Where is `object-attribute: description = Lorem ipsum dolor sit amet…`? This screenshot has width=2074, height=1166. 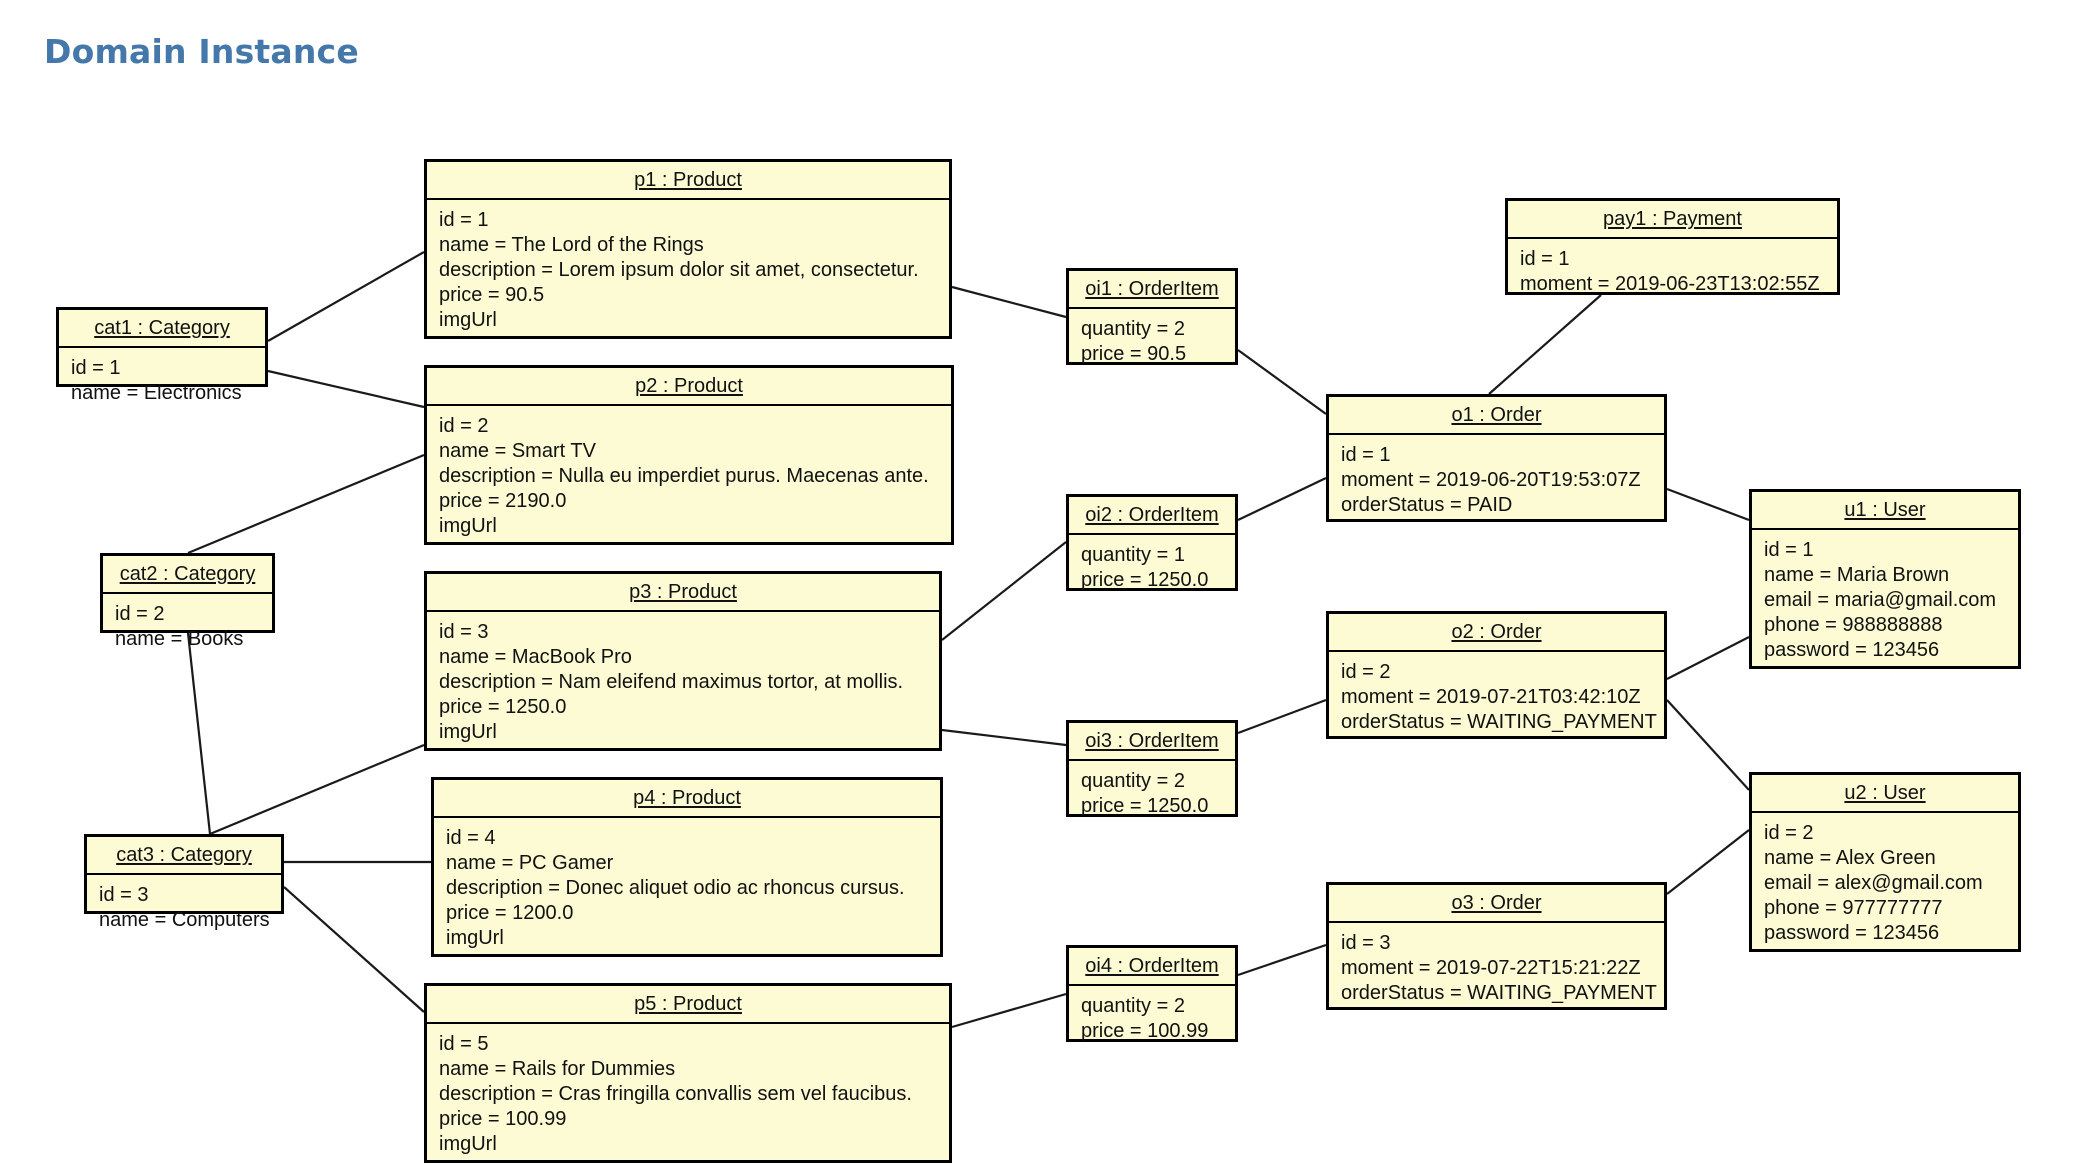
object-attribute: description = Lorem ipsum dolor sit amet… is located at coordinates (679, 270).